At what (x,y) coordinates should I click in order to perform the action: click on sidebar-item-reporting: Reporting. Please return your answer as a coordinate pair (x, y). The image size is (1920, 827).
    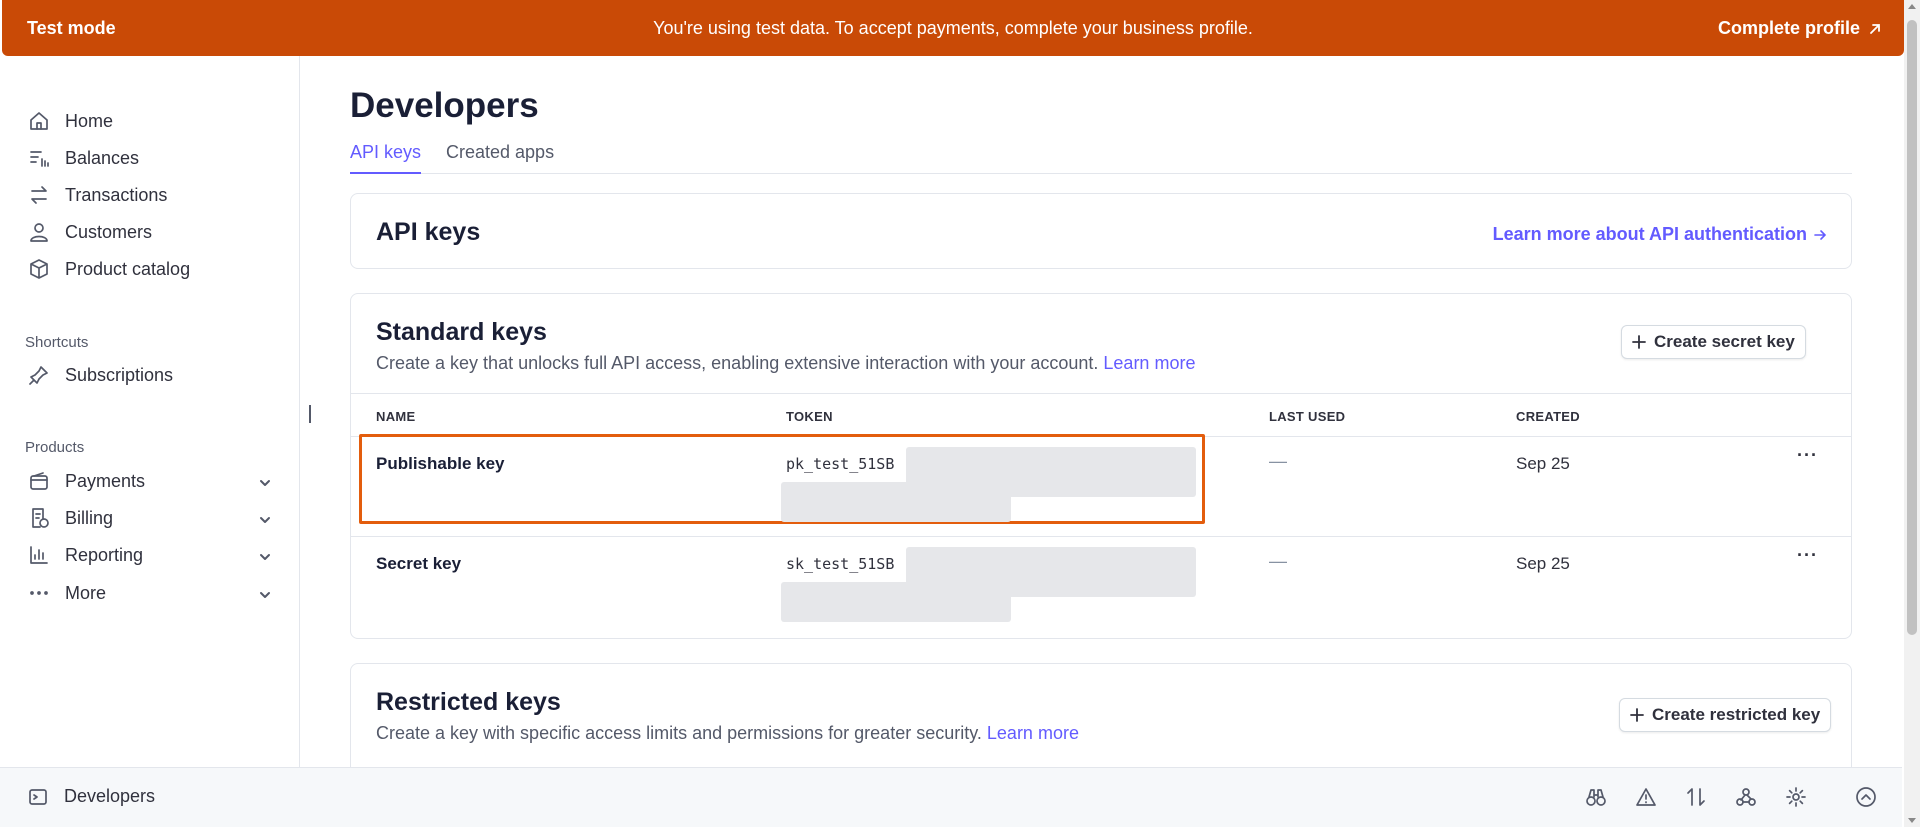
    Looking at the image, I should click on (149, 555).